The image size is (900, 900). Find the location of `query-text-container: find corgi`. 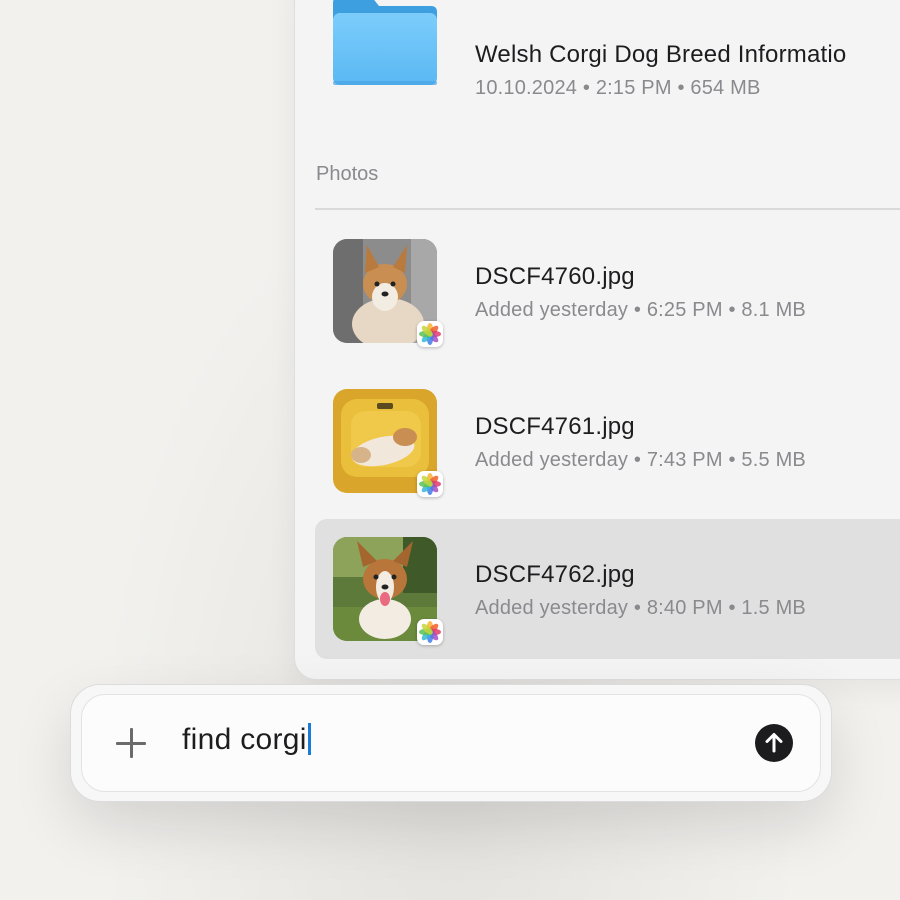

query-text-container: find corgi is located at coordinates (246, 740).